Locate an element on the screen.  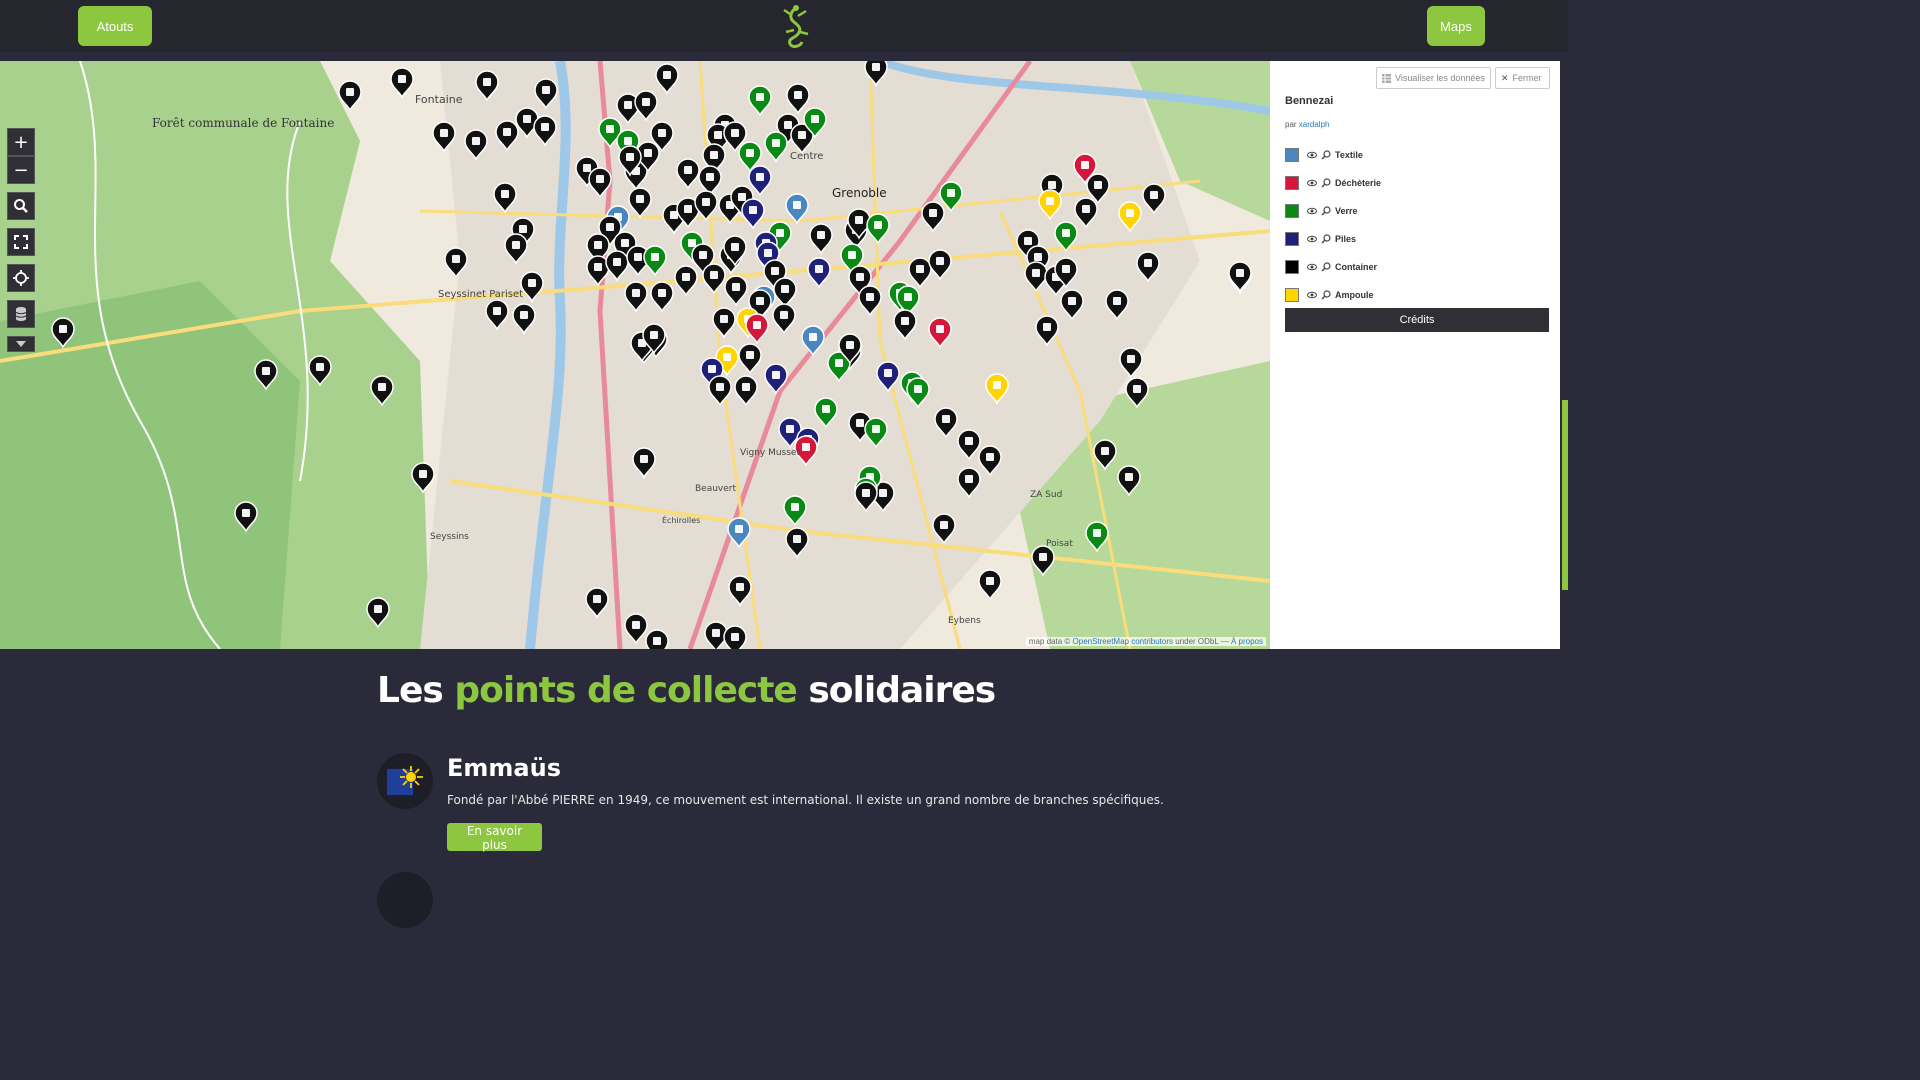
attribution-middle: under ODbL — is located at coordinates (1202, 641).